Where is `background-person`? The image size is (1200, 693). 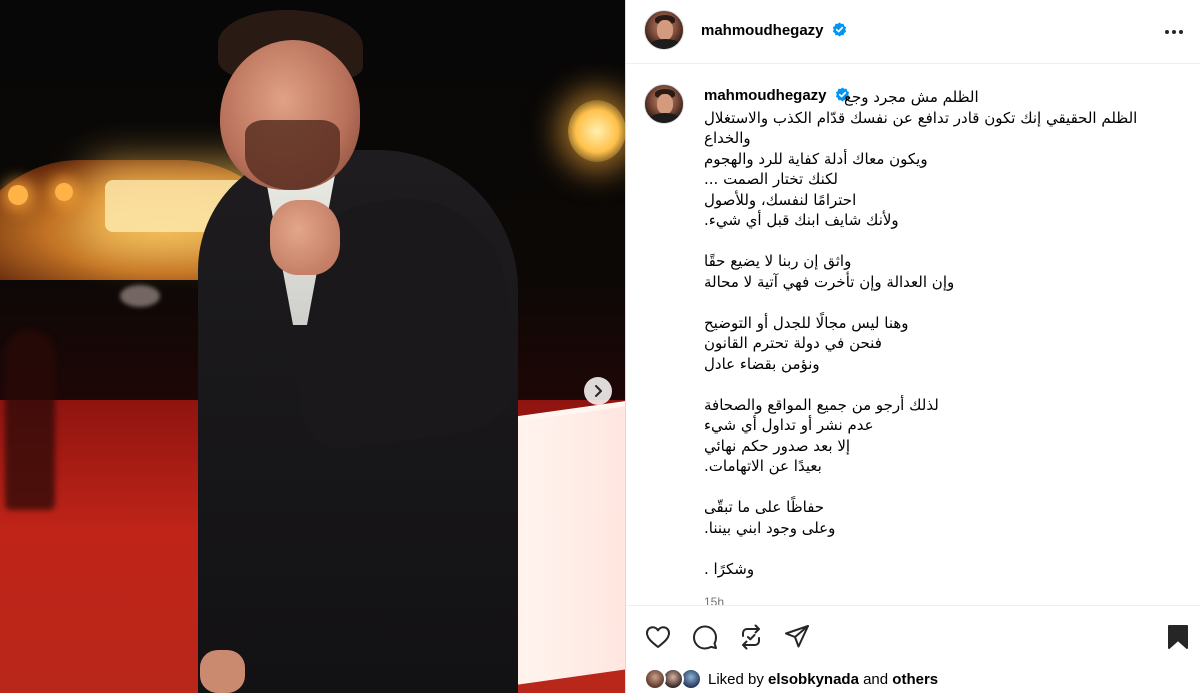
background-person is located at coordinates (30, 420).